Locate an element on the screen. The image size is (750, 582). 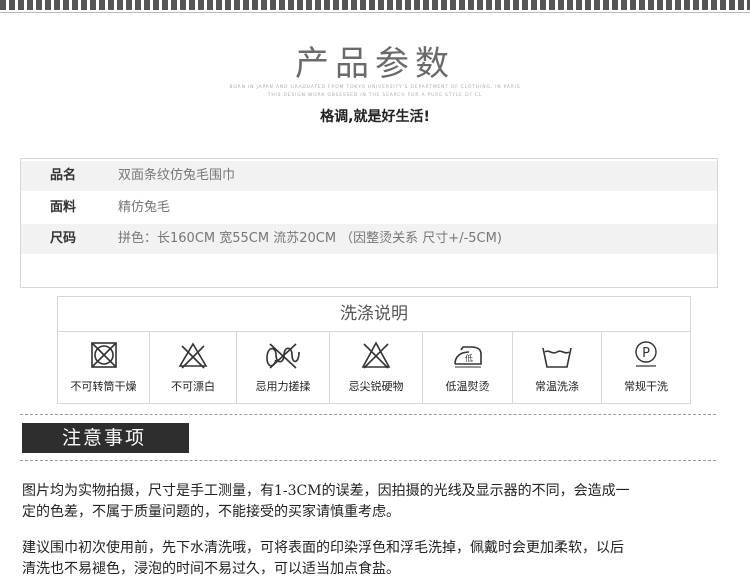
spec-key: 面料 is located at coordinates (63, 207).